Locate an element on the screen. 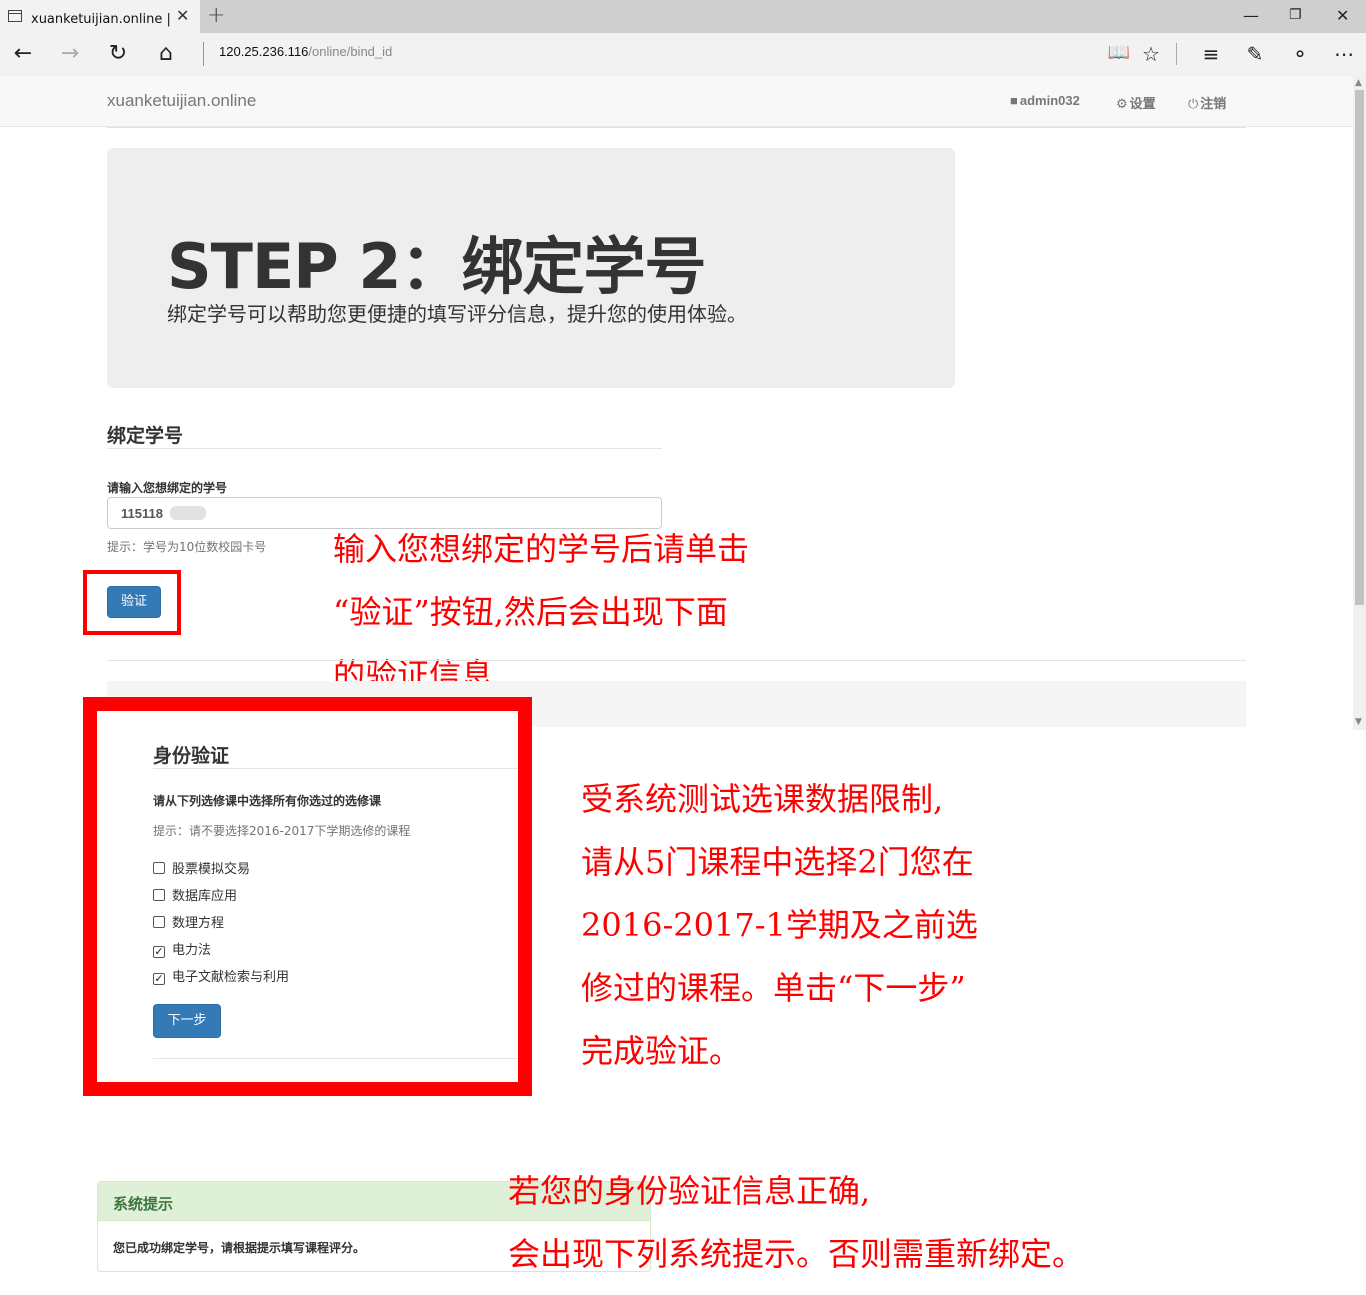 The height and width of the screenshot is (1295, 1366). forward-icon: → is located at coordinates (70, 53).